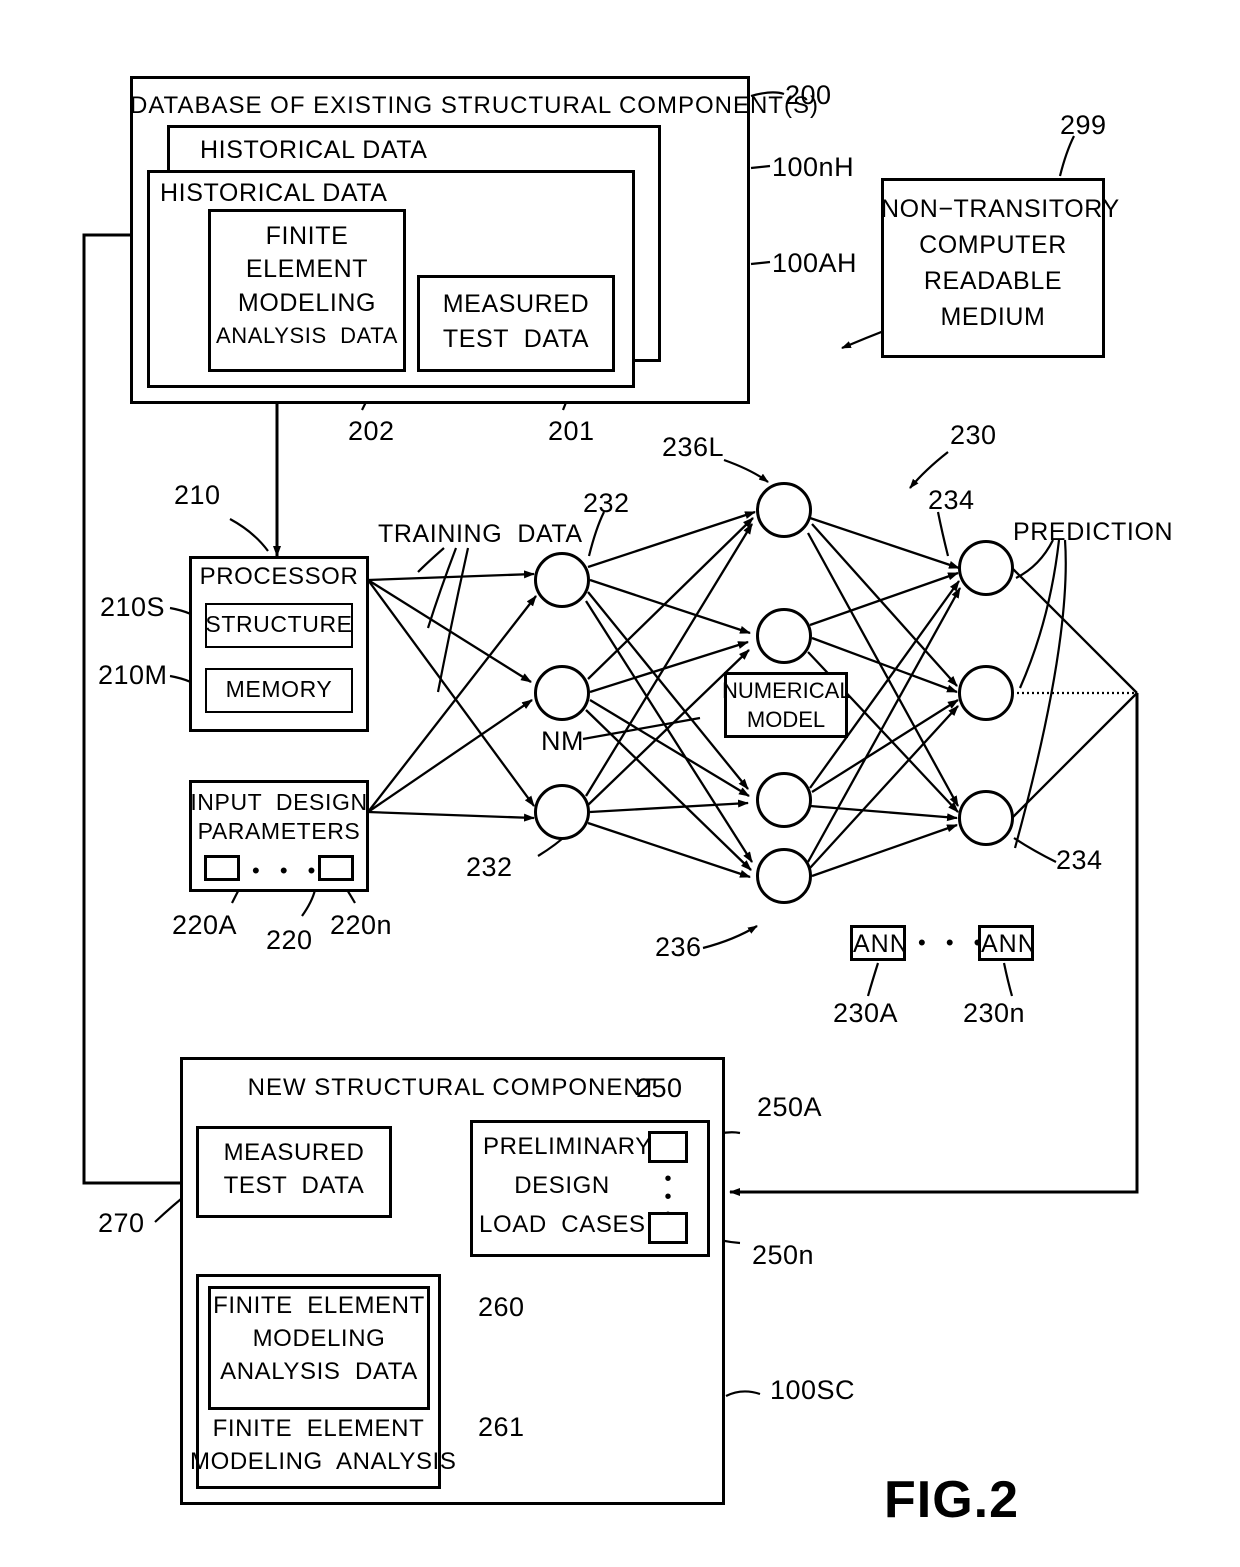 The image size is (1240, 1567). Describe the element at coordinates (606, 503) in the screenshot. I see `ref-232-top: 232` at that location.